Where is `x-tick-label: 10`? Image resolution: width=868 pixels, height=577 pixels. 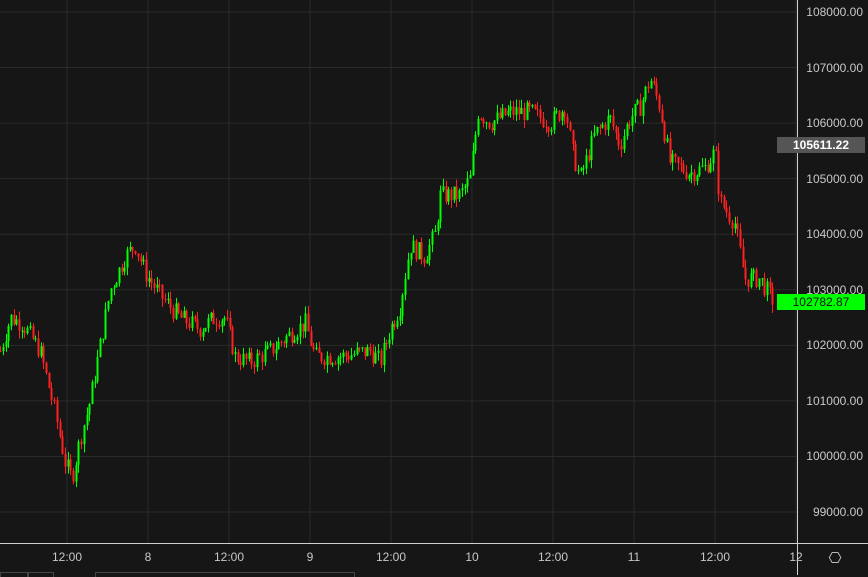
x-tick-label: 10 is located at coordinates (472, 557).